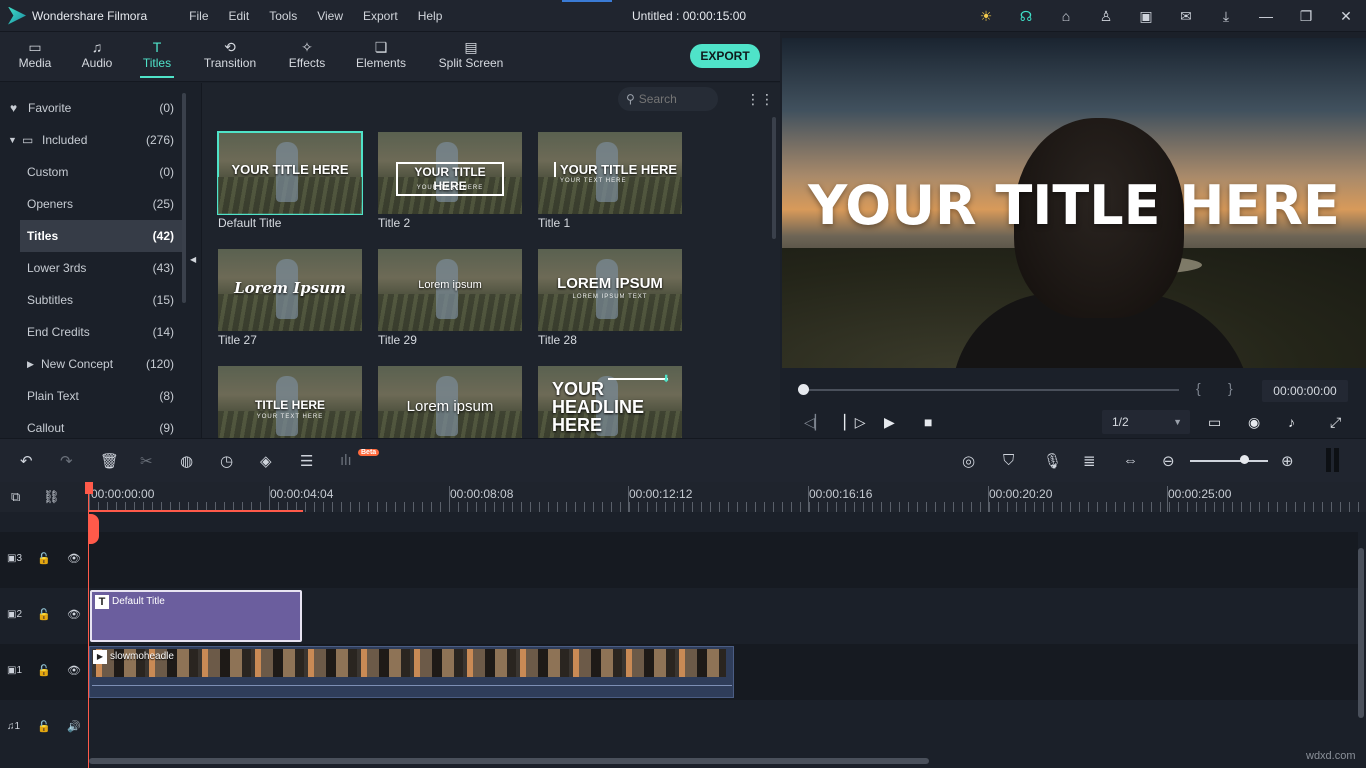 This screenshot has height=768, width=1366. Describe the element at coordinates (774, 178) in the screenshot. I see `grid-scrollbar` at that location.